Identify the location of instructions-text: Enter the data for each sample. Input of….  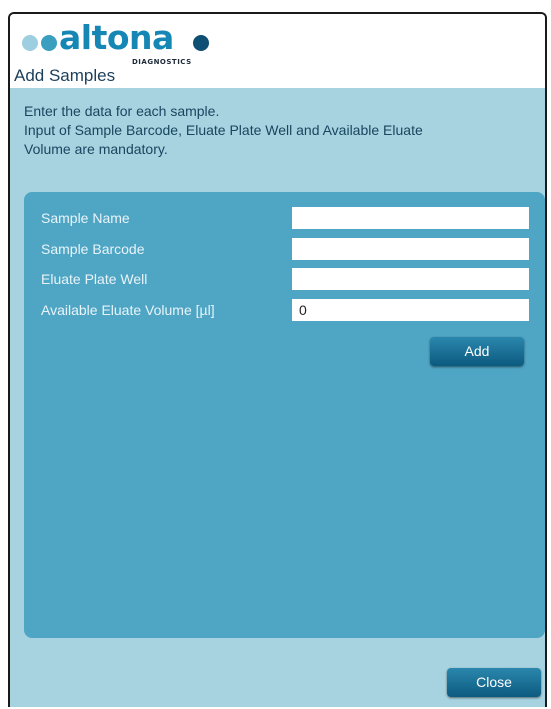
(279, 130).